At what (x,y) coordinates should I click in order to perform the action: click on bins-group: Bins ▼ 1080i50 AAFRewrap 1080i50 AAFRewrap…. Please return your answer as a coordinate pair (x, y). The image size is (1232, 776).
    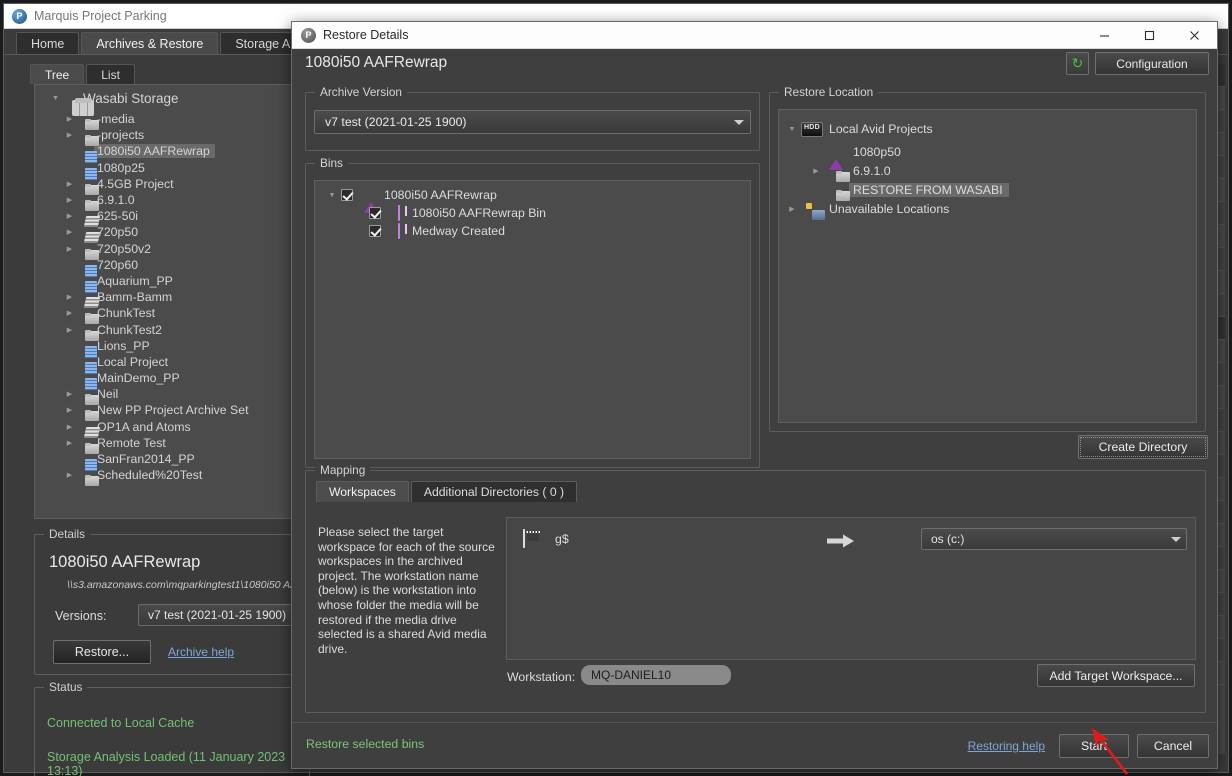
    Looking at the image, I should click on (532, 312).